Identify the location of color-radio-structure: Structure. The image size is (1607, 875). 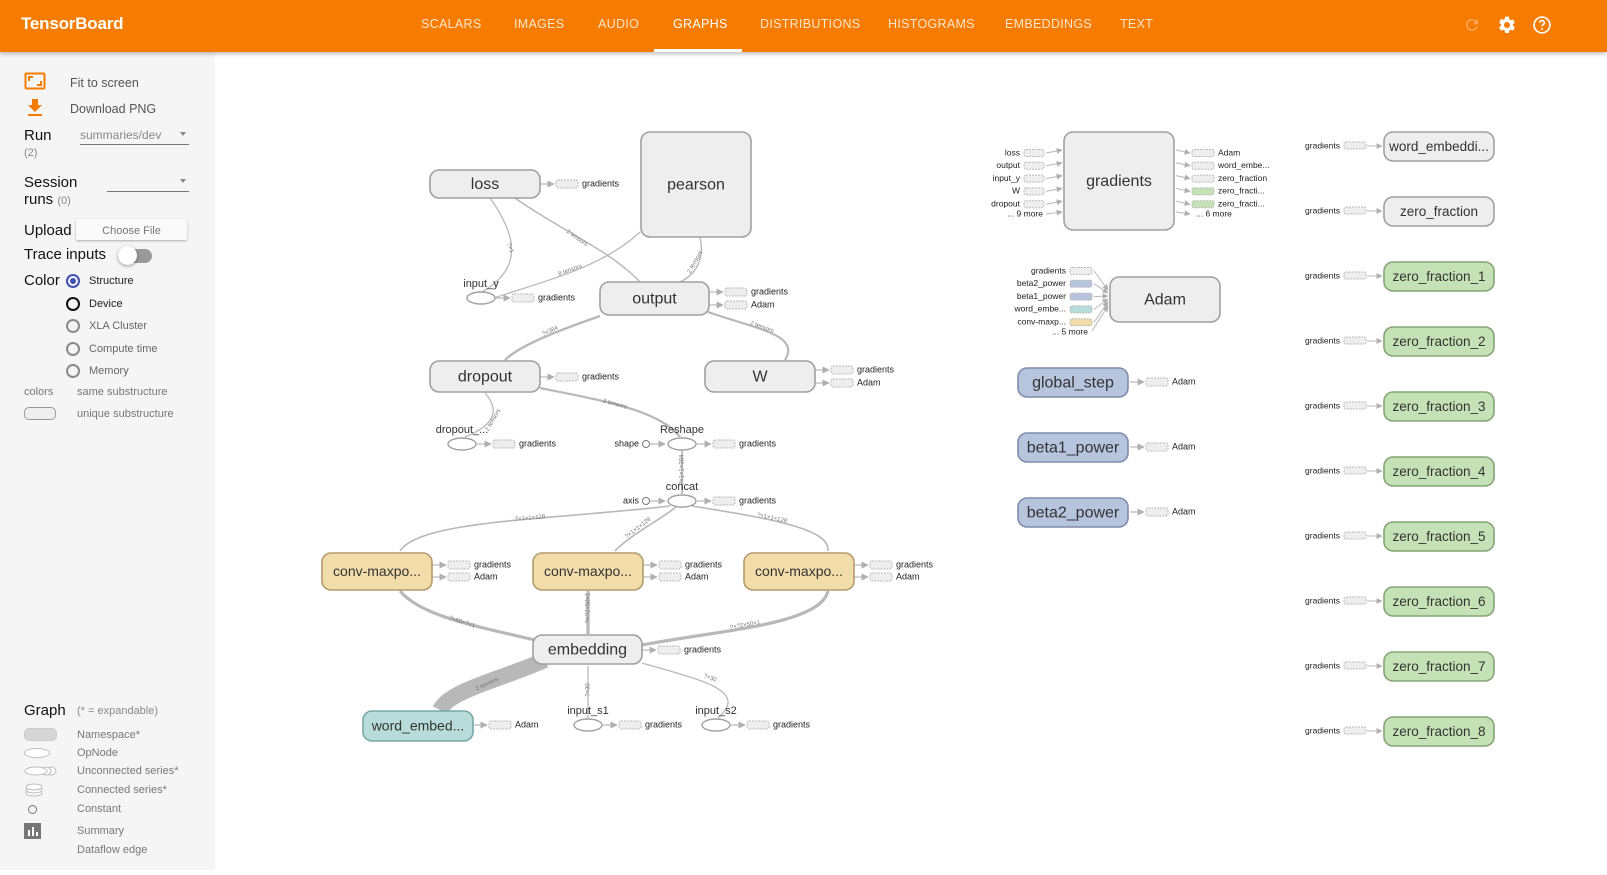
(100, 281).